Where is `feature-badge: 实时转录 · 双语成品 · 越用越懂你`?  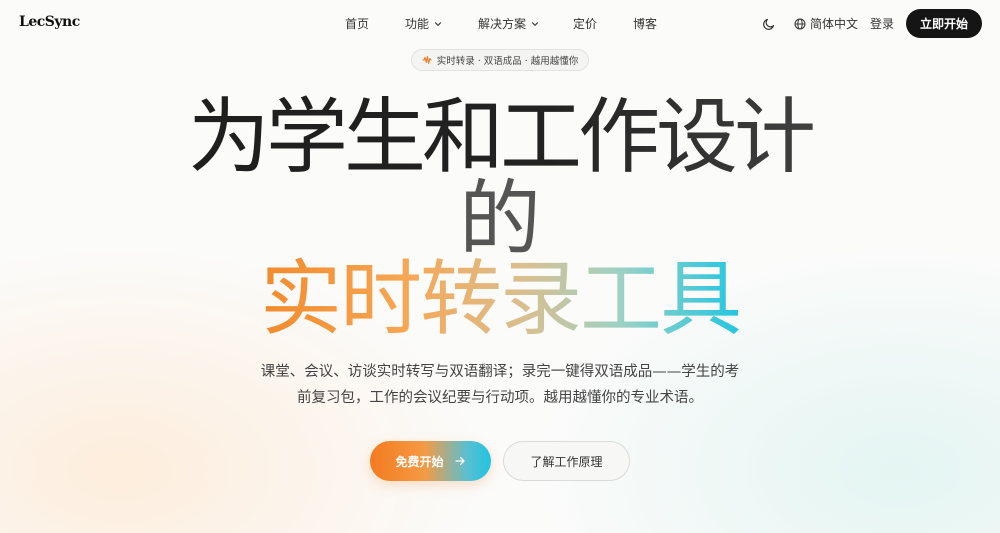 feature-badge: 实时转录 · 双语成品 · 越用越懂你 is located at coordinates (500, 60).